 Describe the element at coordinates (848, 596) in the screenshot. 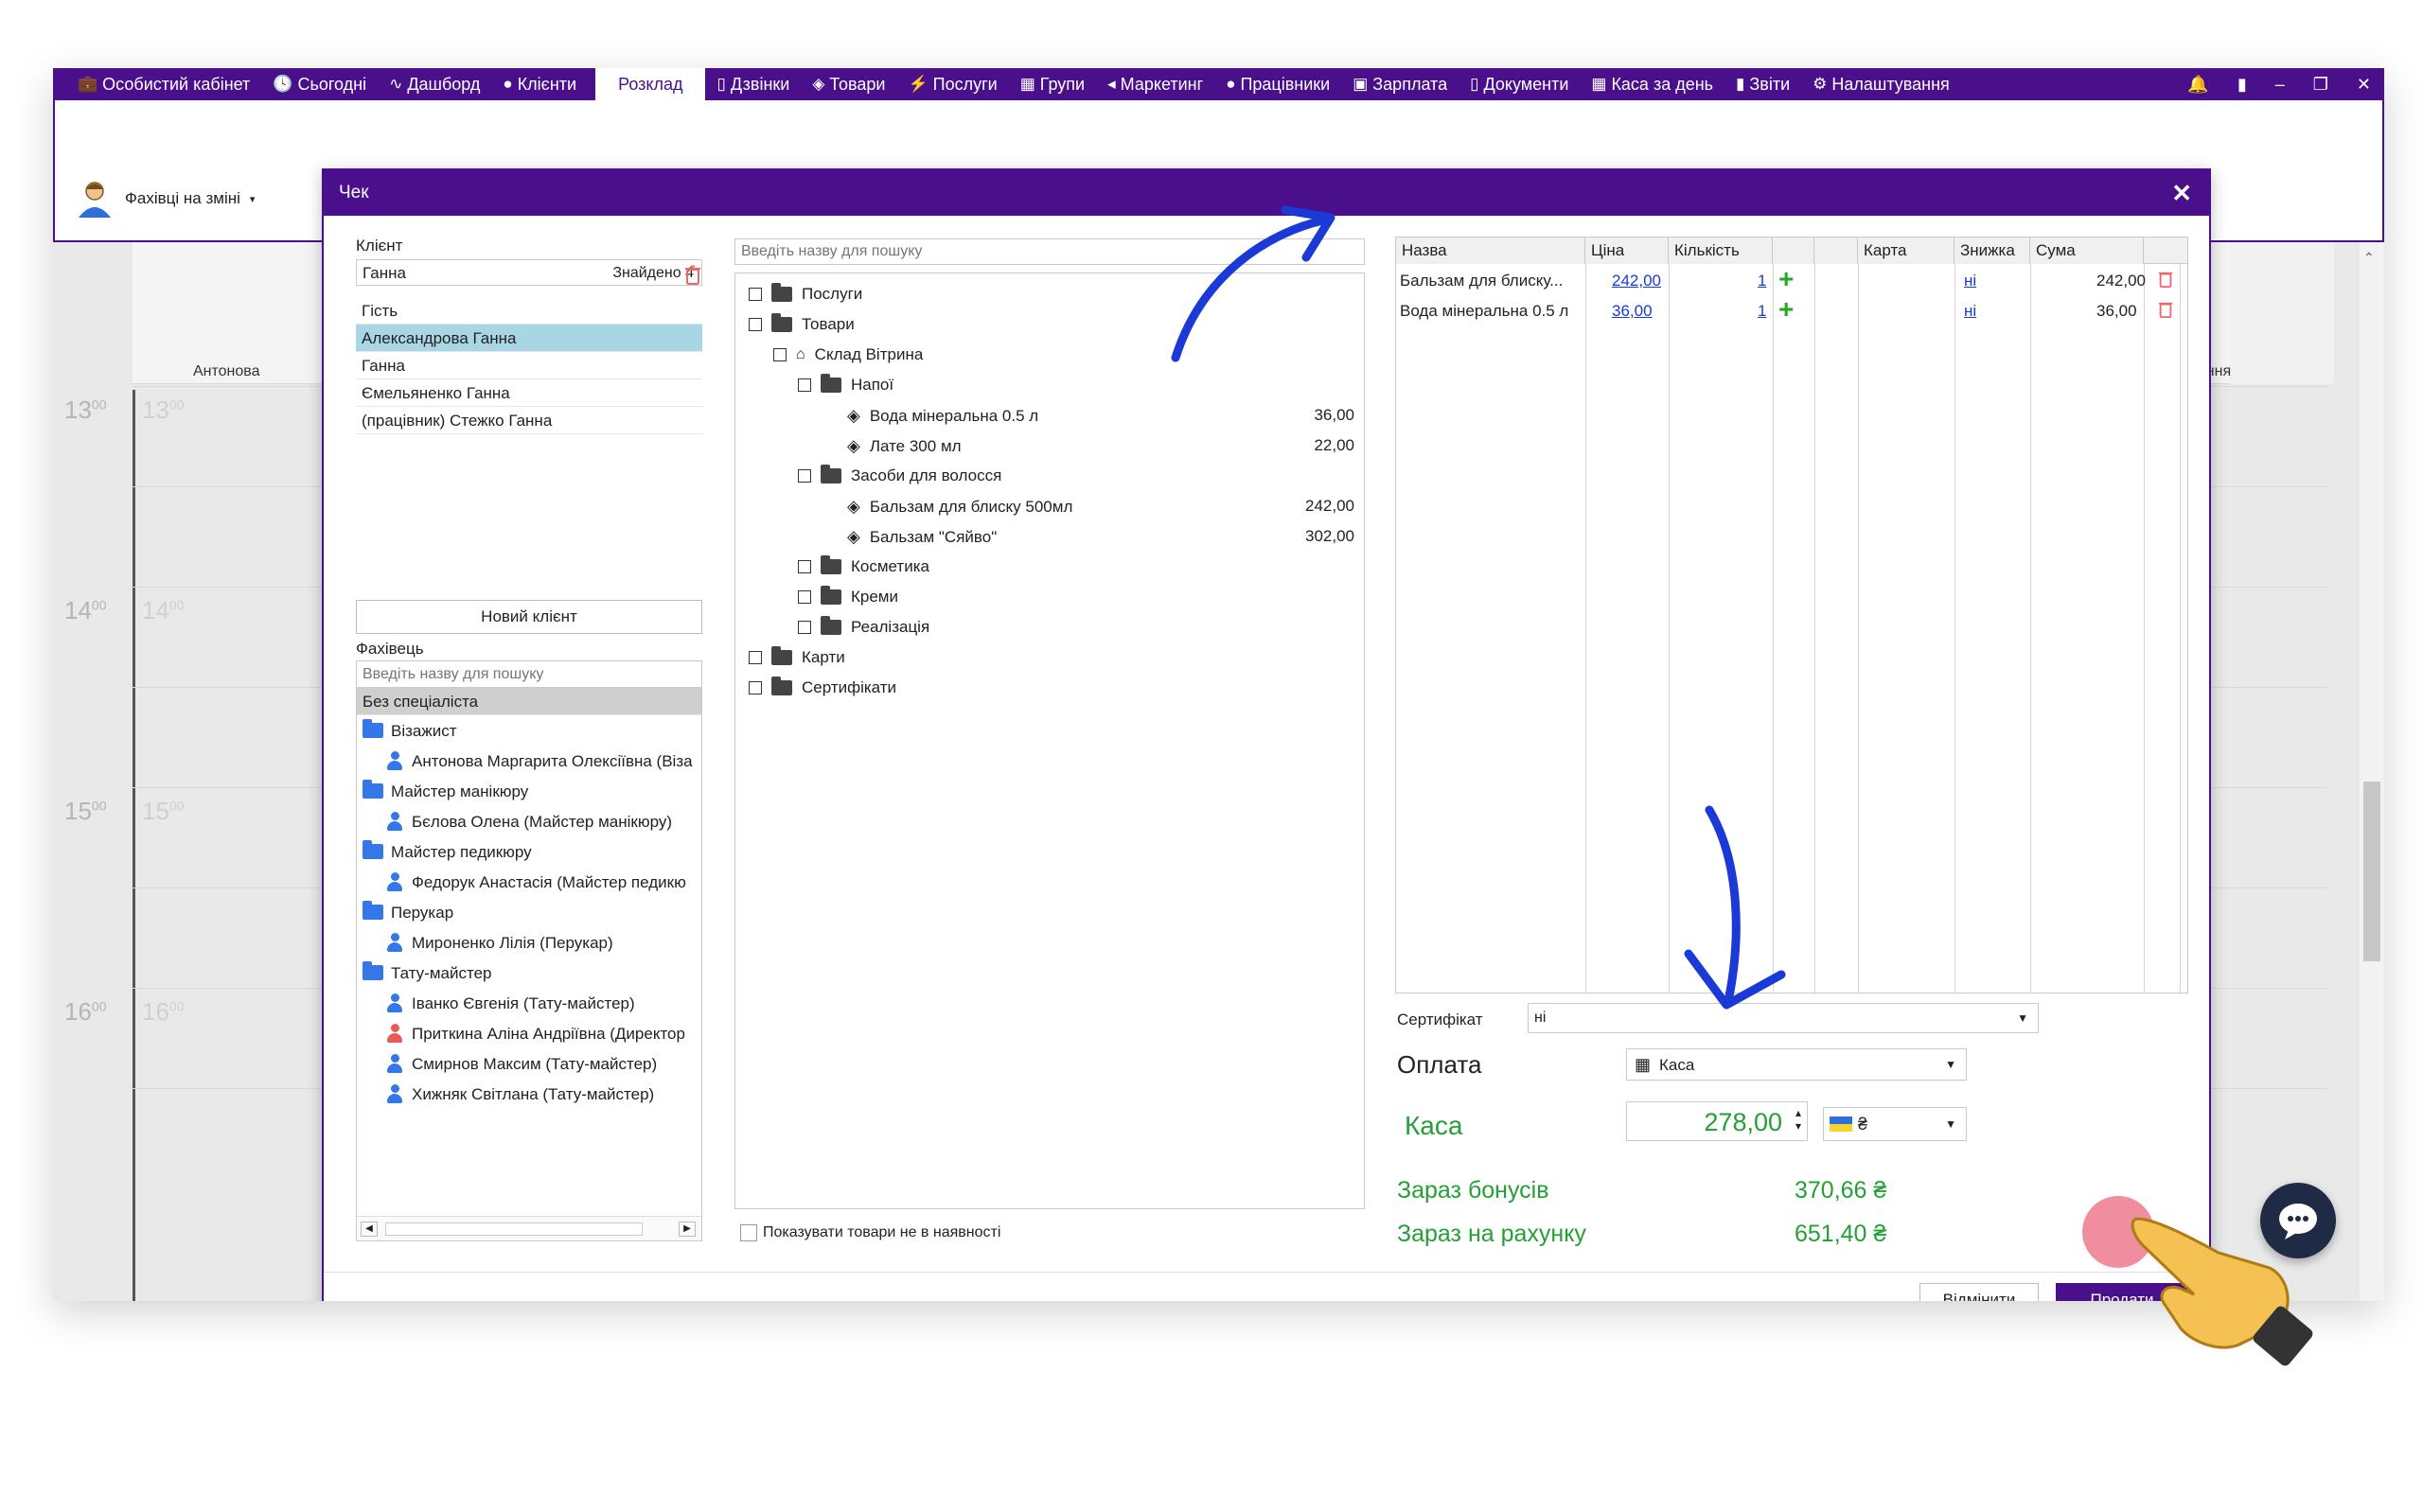

I see `tree-node-creams: Креми` at that location.